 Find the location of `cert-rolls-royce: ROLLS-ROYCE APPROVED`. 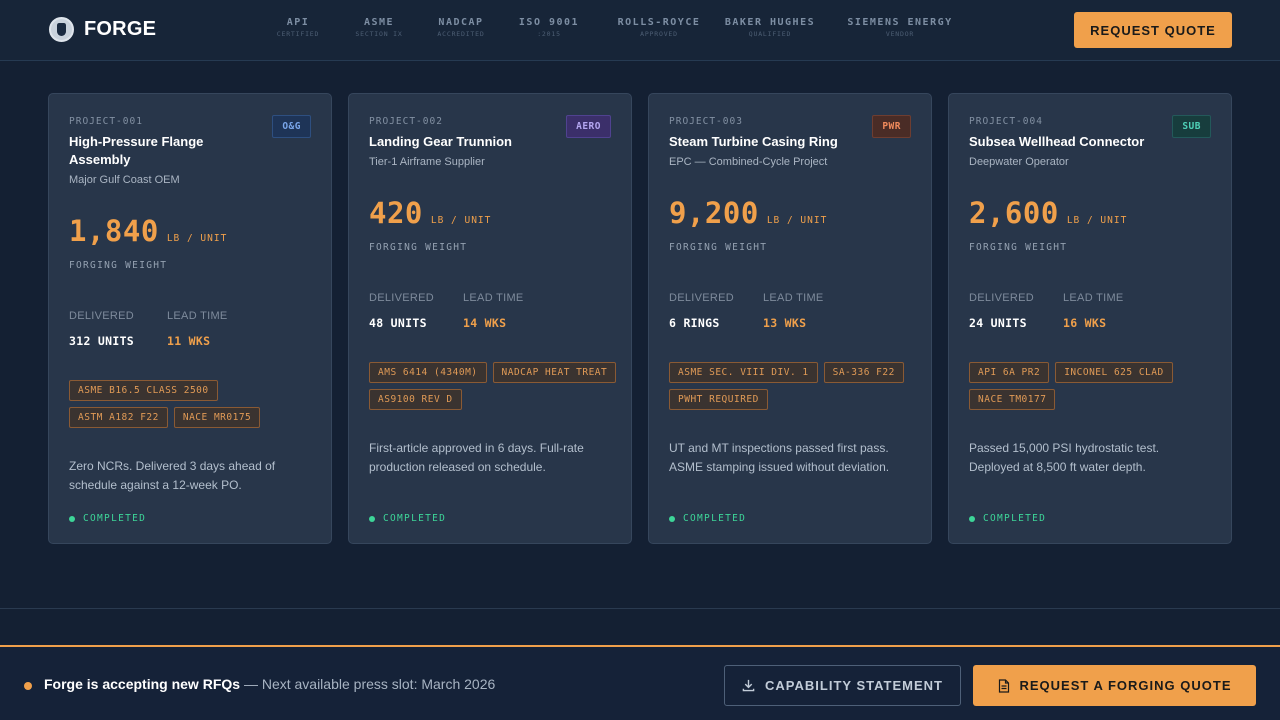

cert-rolls-royce: ROLLS-ROYCE APPROVED is located at coordinates (659, 27).